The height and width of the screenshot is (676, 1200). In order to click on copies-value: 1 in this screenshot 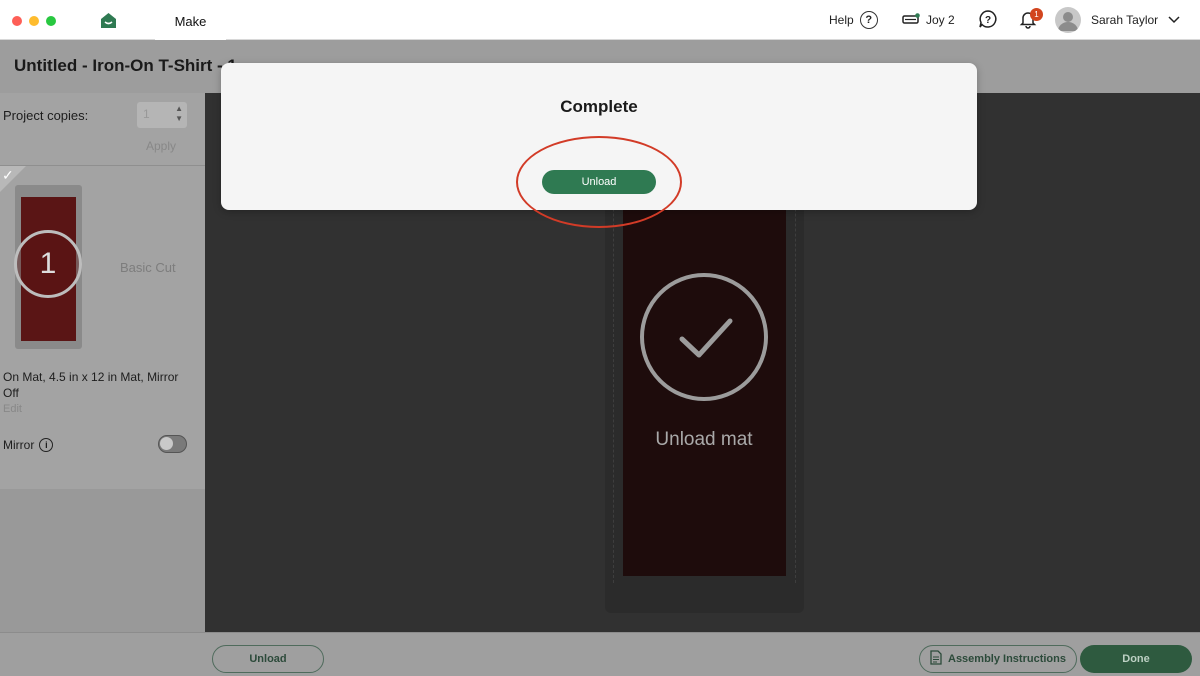, I will do `click(146, 114)`.